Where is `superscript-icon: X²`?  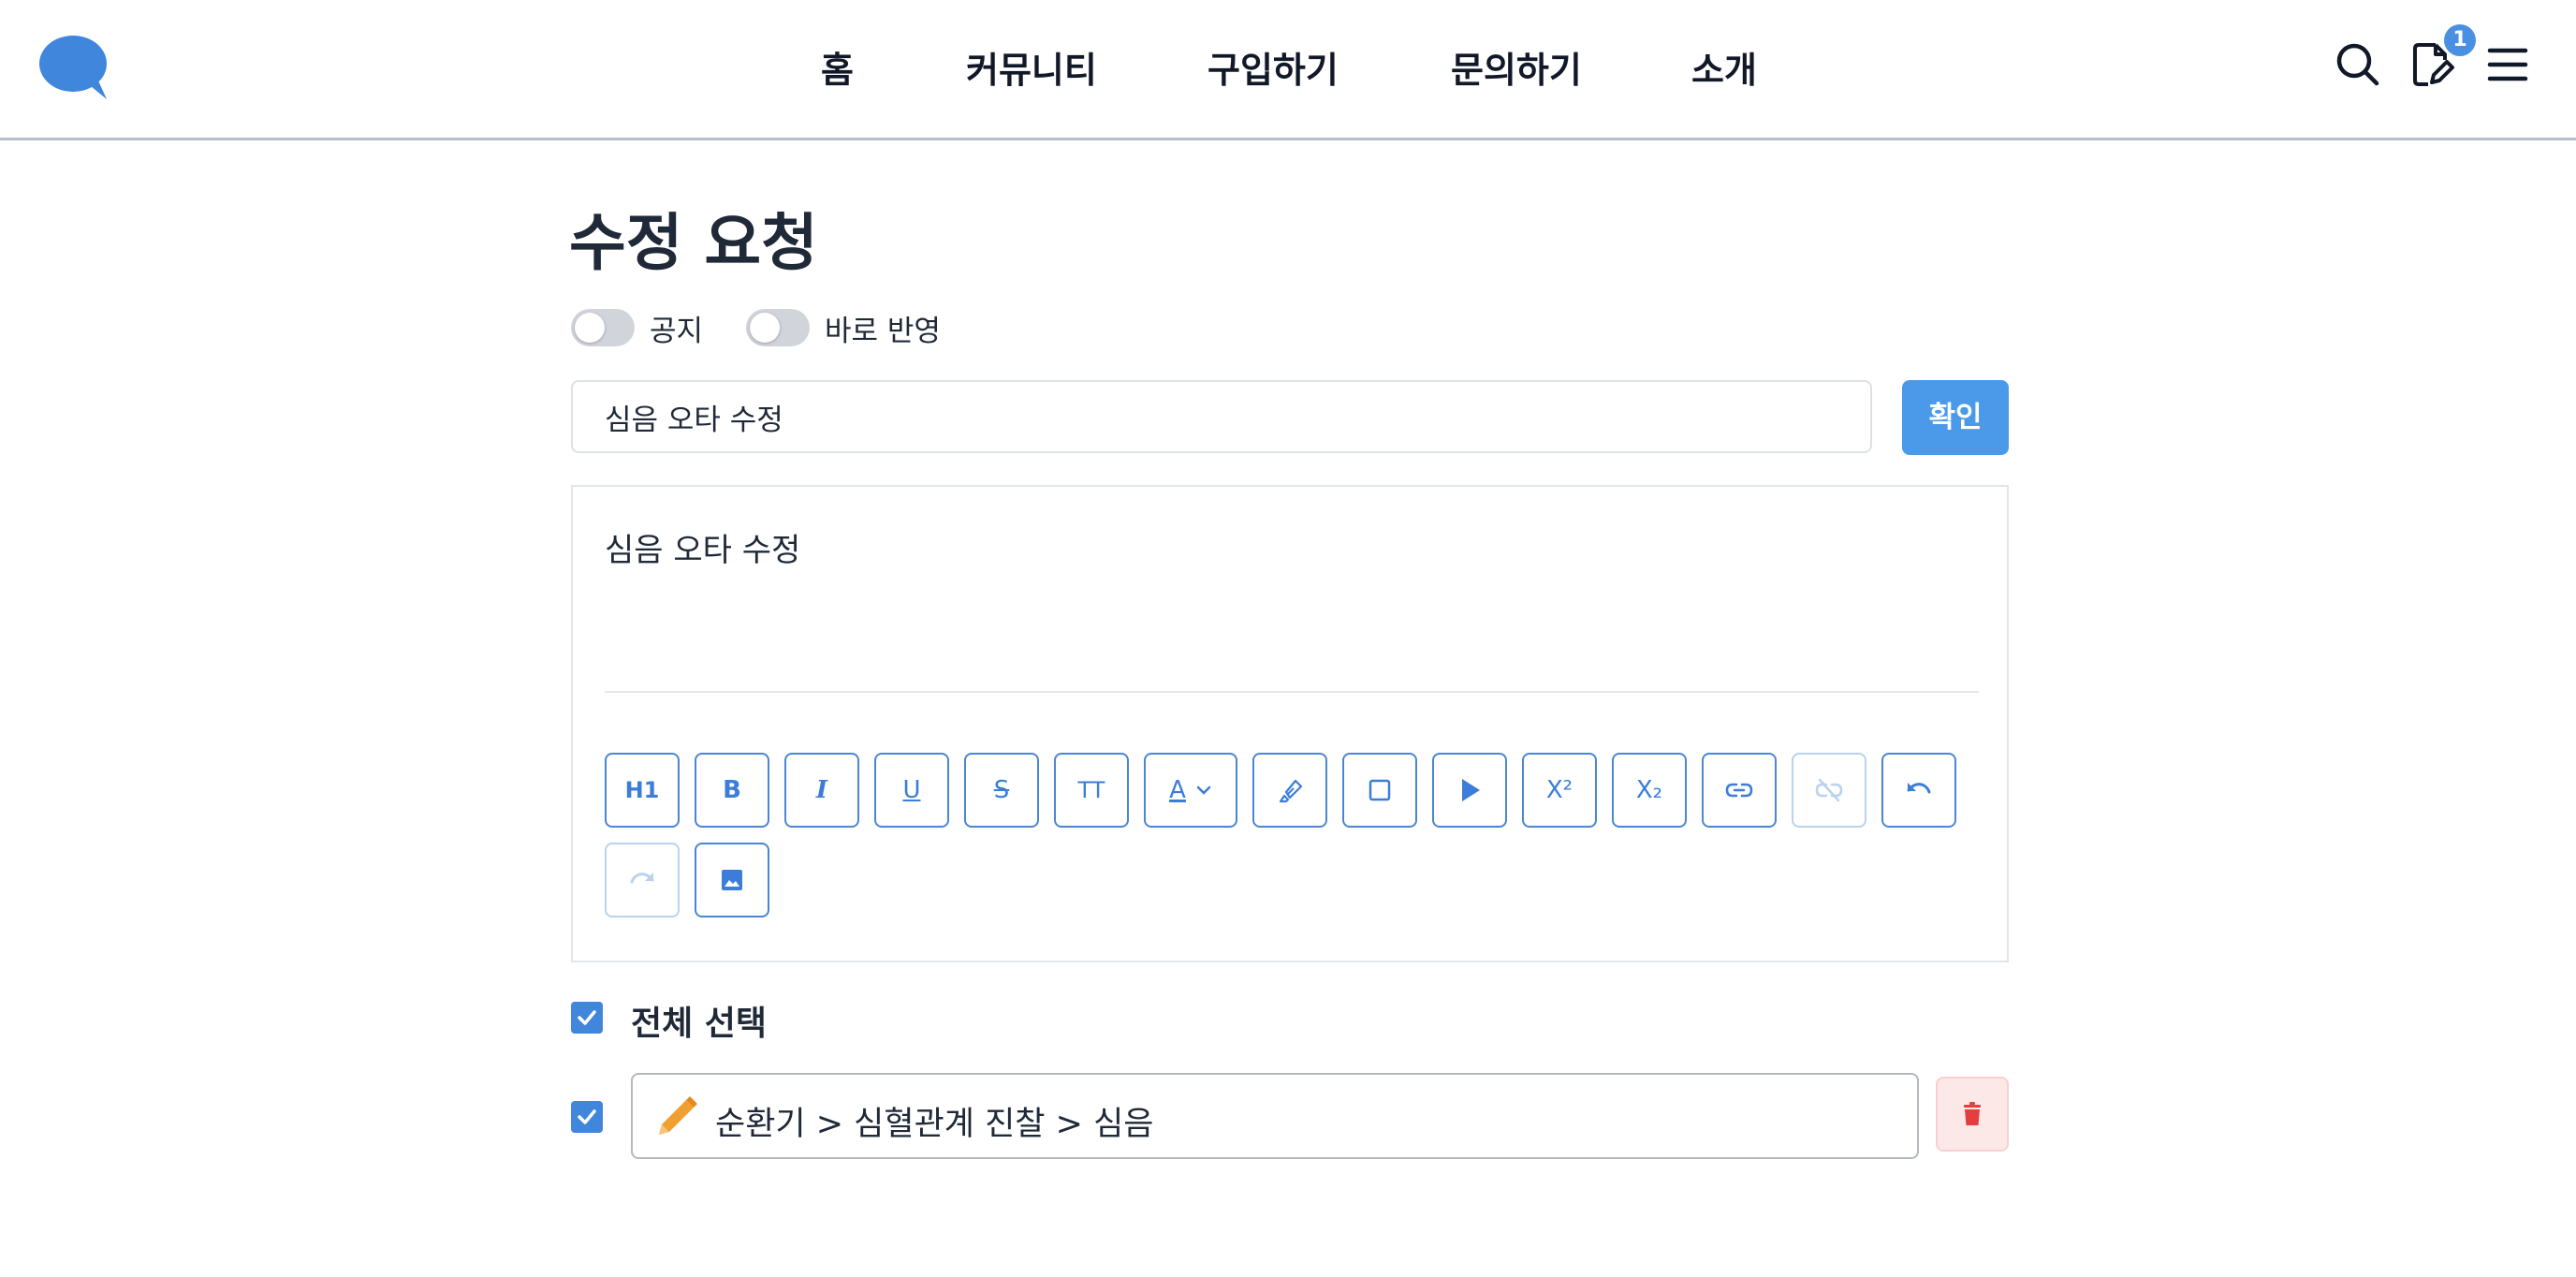
superscript-icon: X² is located at coordinates (1559, 790).